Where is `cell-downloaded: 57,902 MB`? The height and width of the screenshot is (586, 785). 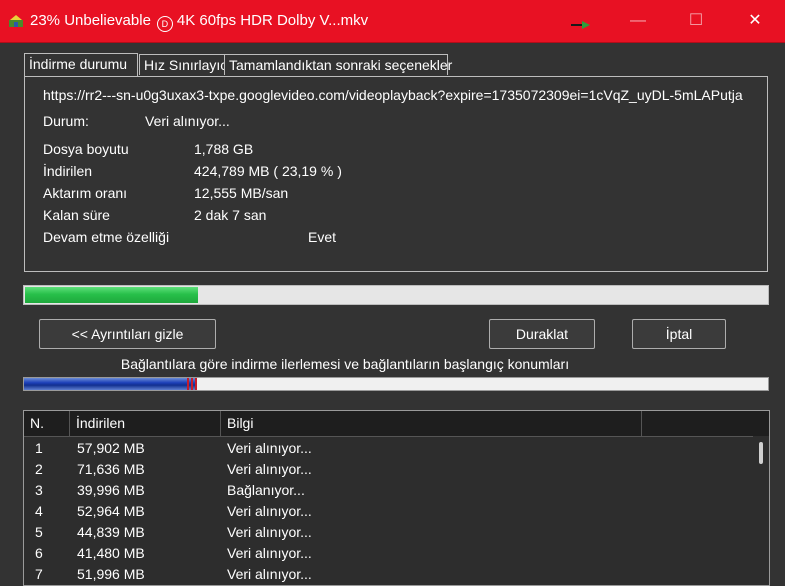 cell-downloaded: 57,902 MB is located at coordinates (111, 448).